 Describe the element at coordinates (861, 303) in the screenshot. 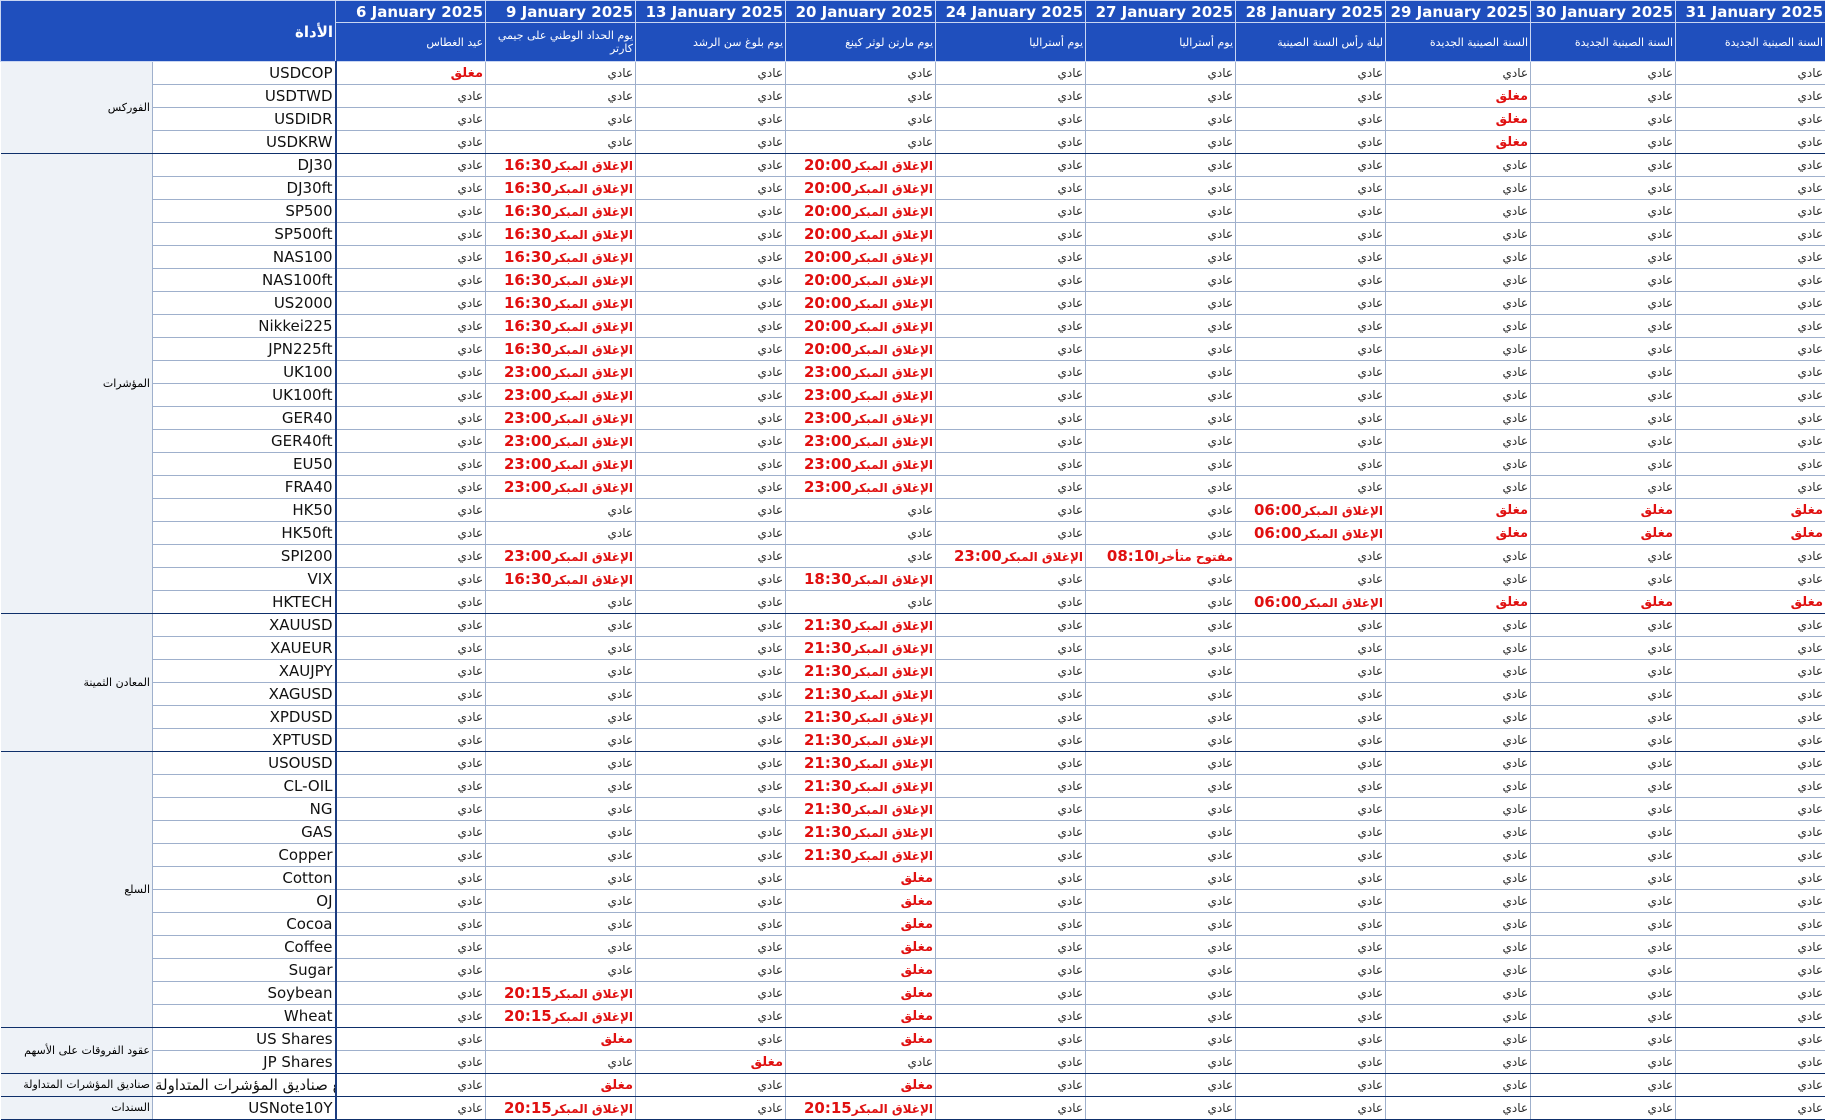

I see `status-early-close: الإغلاق المبكر20:00` at that location.